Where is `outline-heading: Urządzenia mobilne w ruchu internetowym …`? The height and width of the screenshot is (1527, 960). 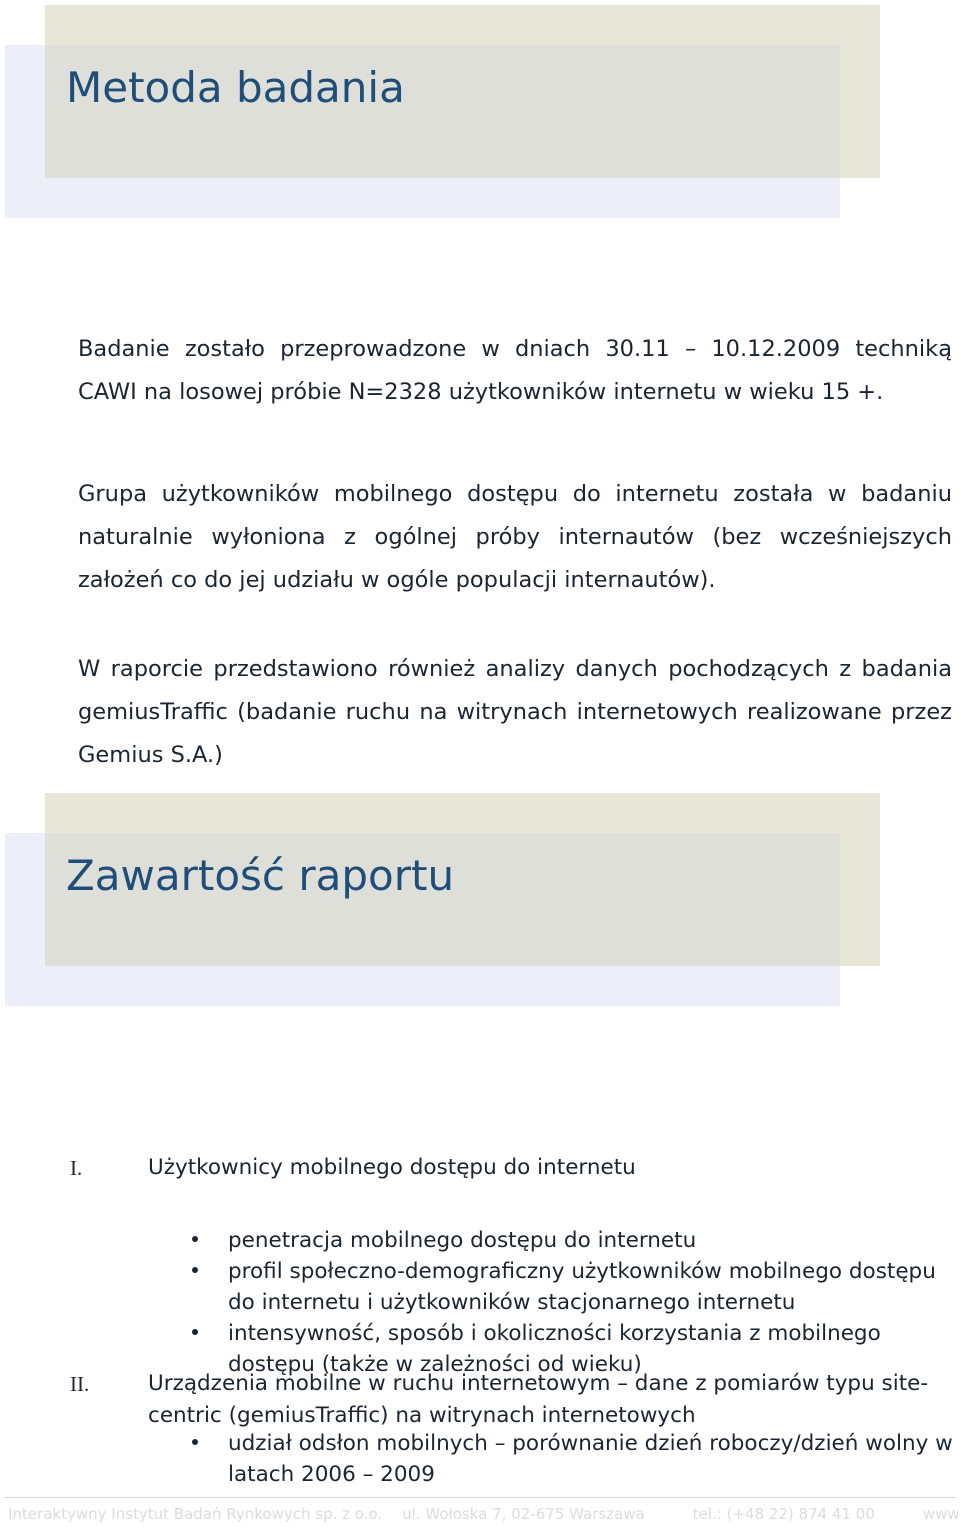 outline-heading: Urządzenia mobilne w ruchu internetowym … is located at coordinates (538, 1399).